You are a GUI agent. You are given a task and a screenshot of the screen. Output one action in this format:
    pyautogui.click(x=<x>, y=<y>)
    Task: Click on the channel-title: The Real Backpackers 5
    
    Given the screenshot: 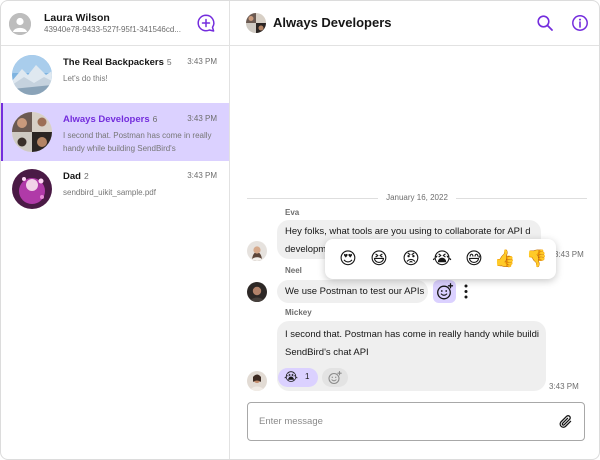 What is the action you would take?
    pyautogui.click(x=117, y=62)
    